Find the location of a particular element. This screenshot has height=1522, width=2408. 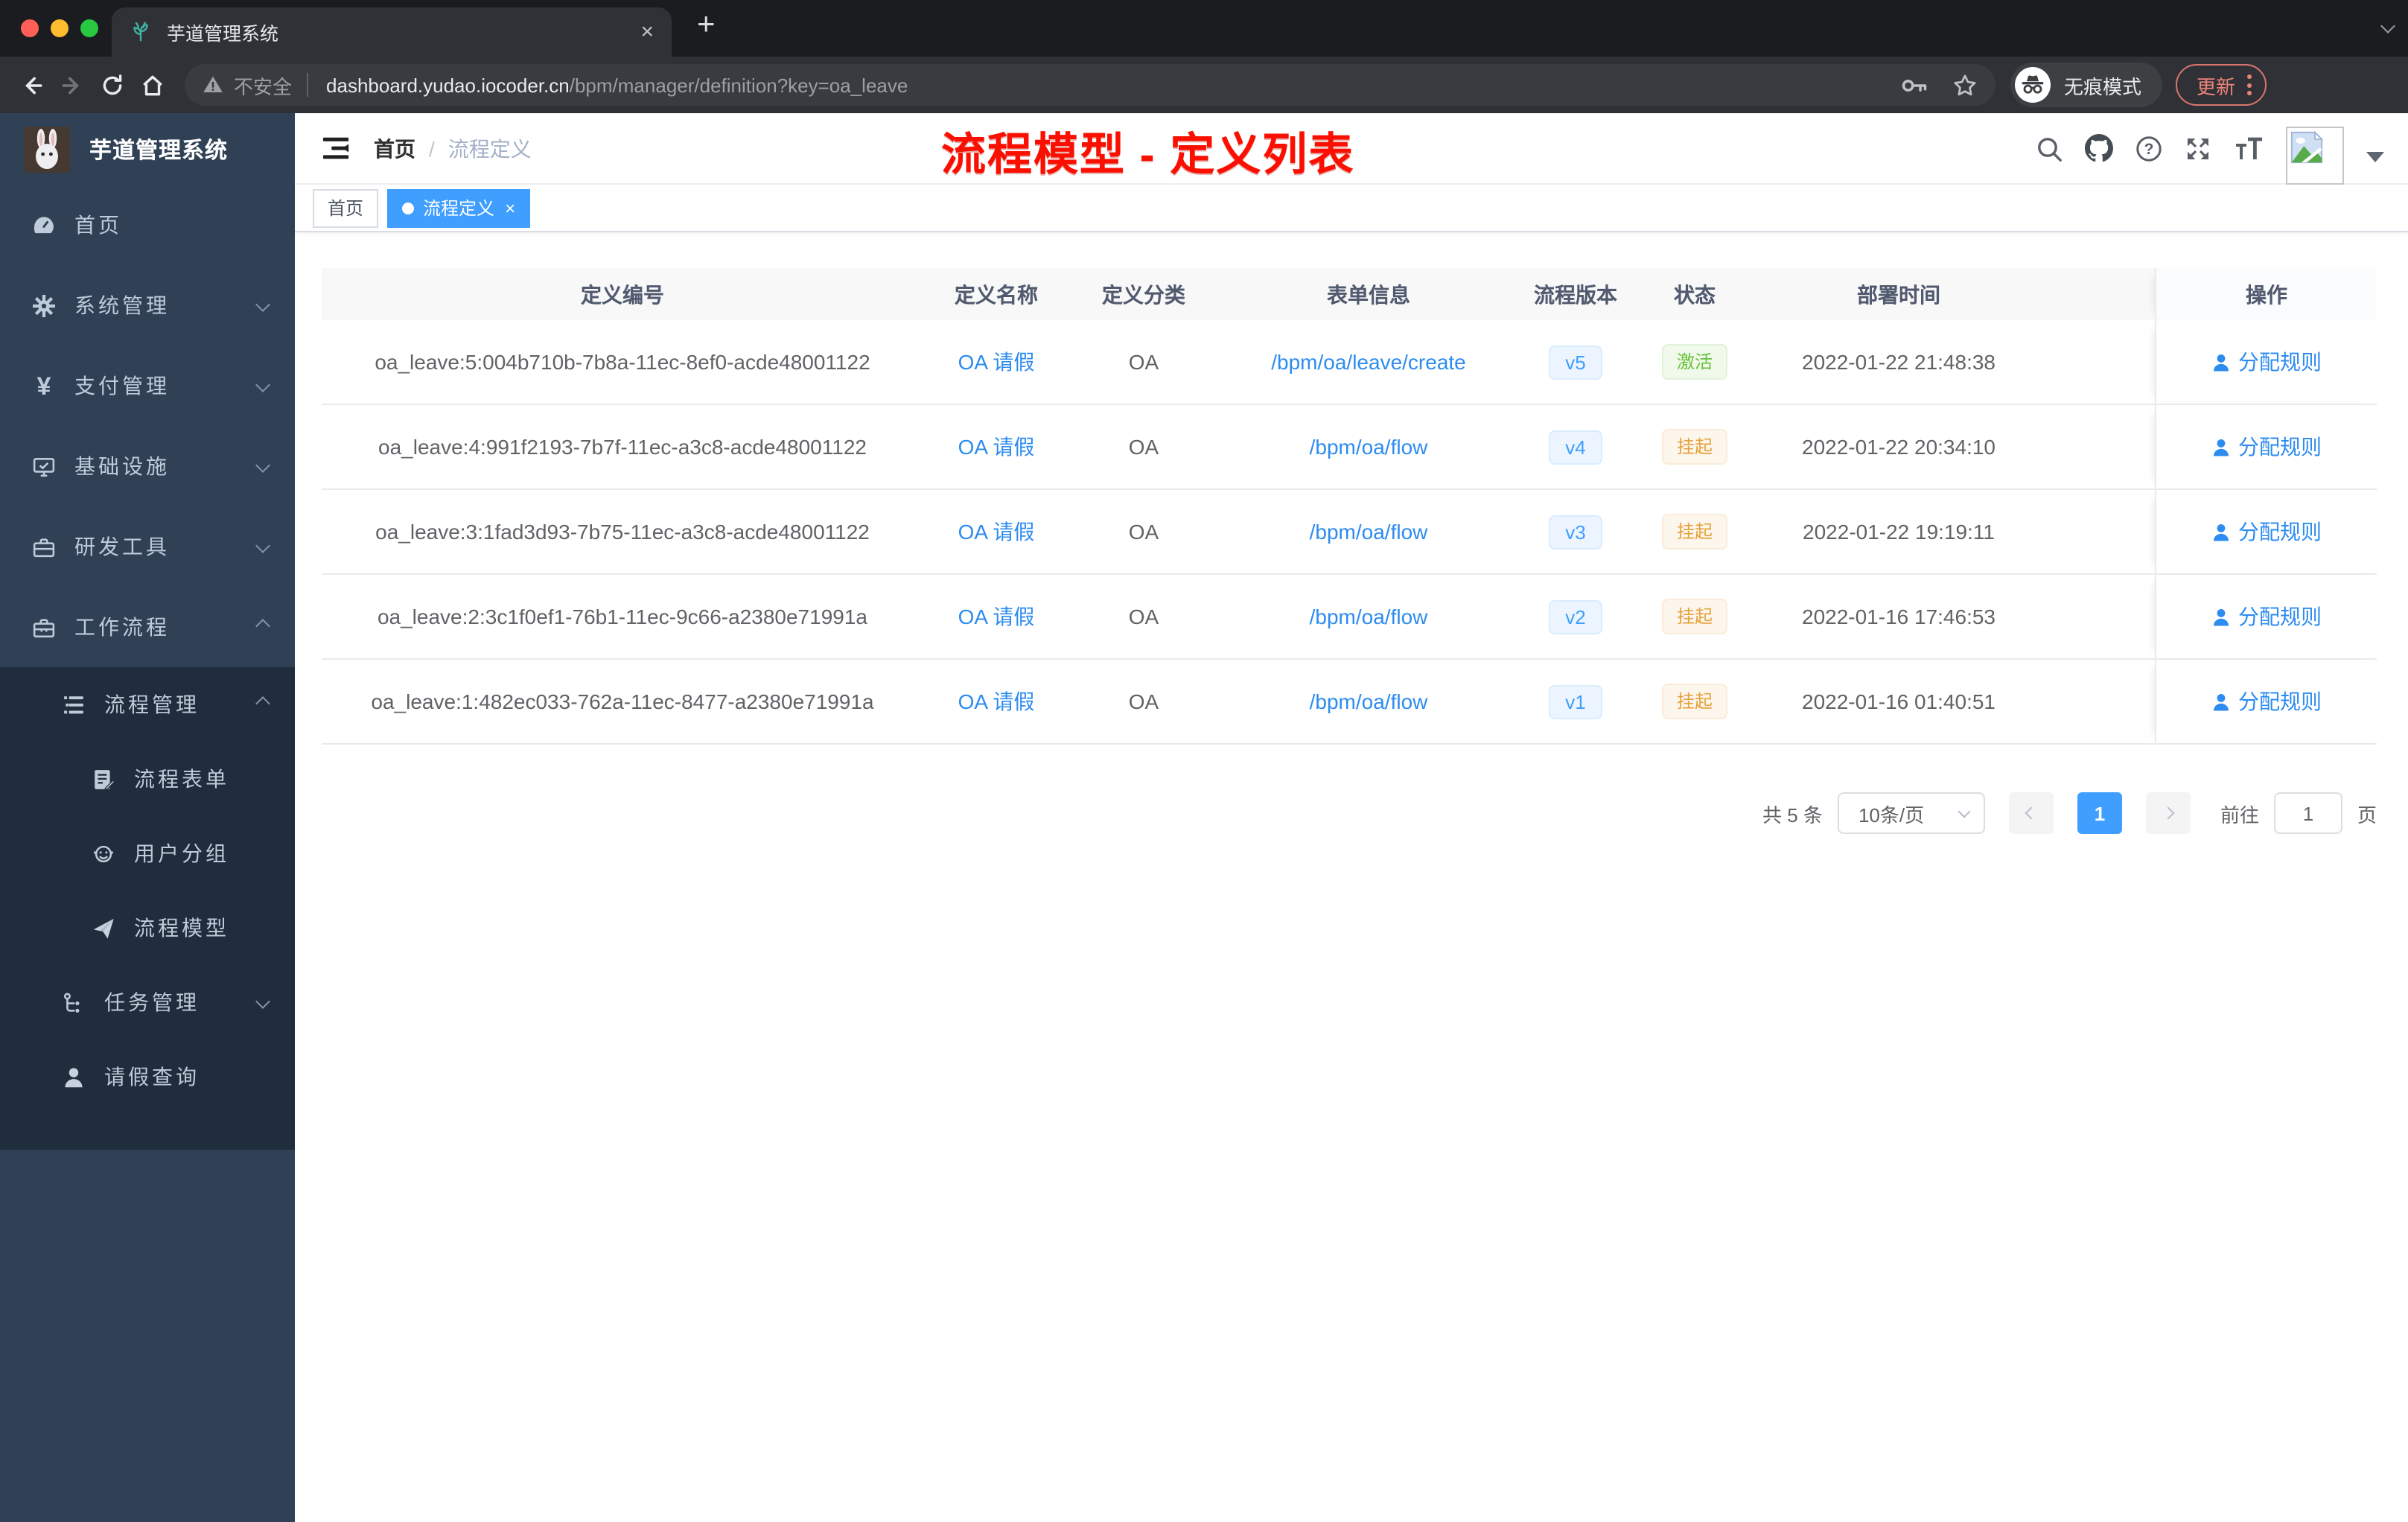

dashboard-icon is located at coordinates (44, 224).